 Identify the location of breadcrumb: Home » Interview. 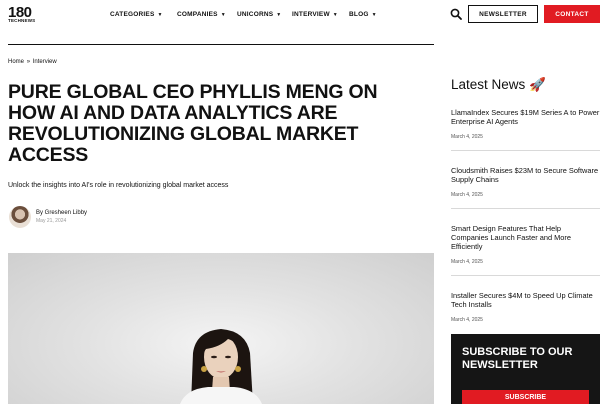
(32, 62).